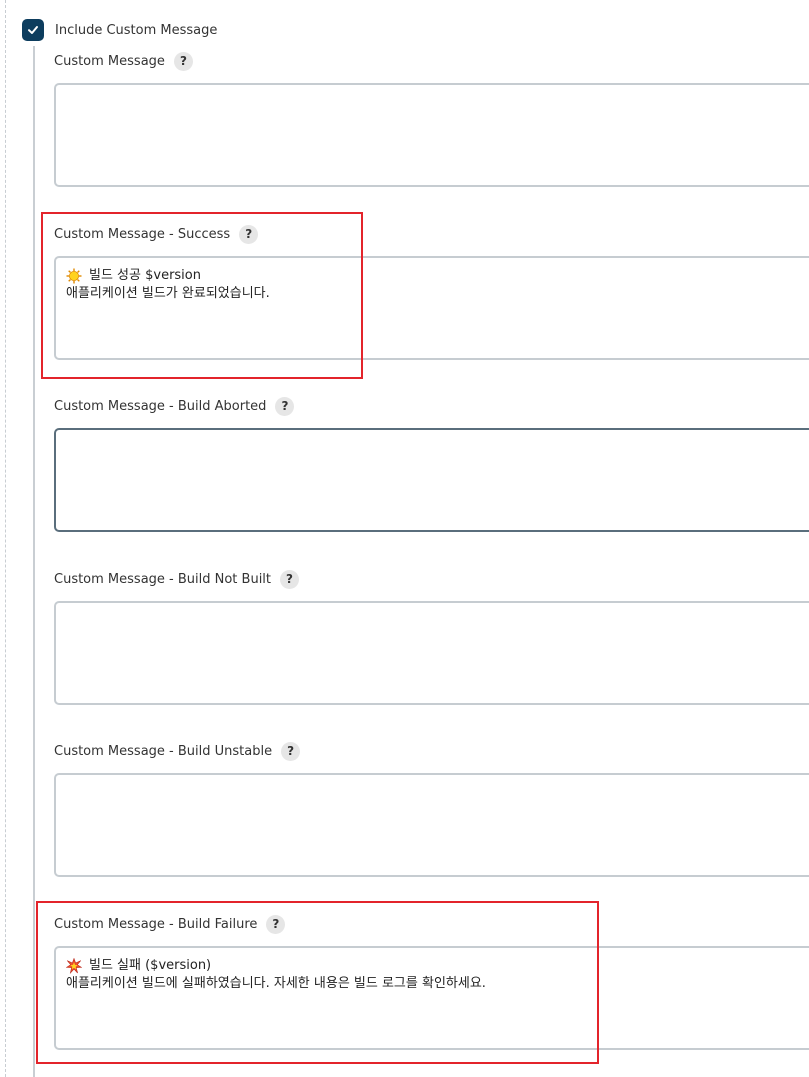 The height and width of the screenshot is (1077, 809). Describe the element at coordinates (160, 406) in the screenshot. I see `build-aborted-label: Custom Message - Build Aborted` at that location.